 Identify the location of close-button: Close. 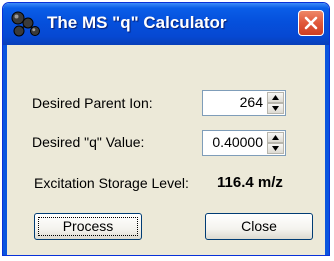
(259, 226).